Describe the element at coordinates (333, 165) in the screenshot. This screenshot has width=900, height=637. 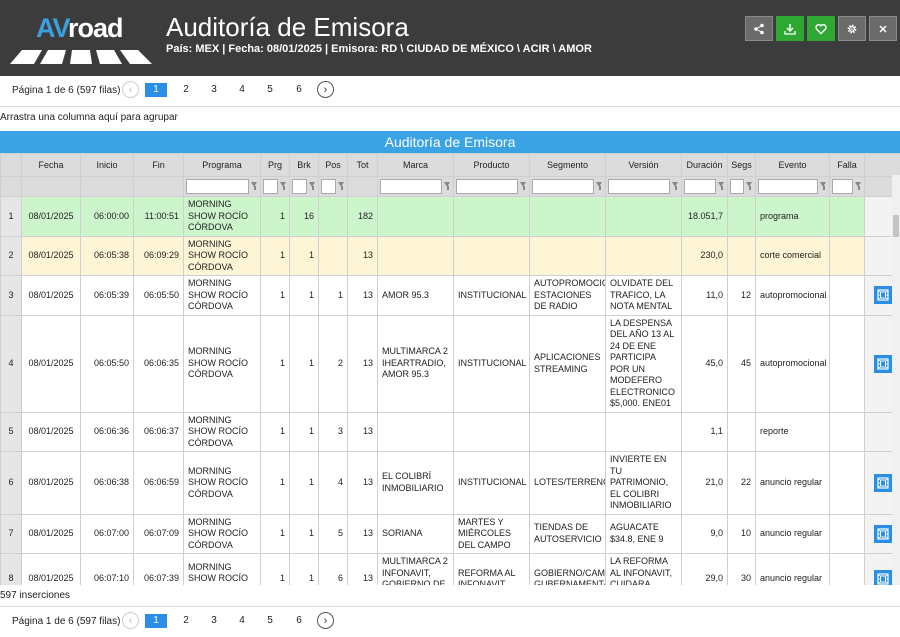
I see `col-header-pos: Pos` at that location.